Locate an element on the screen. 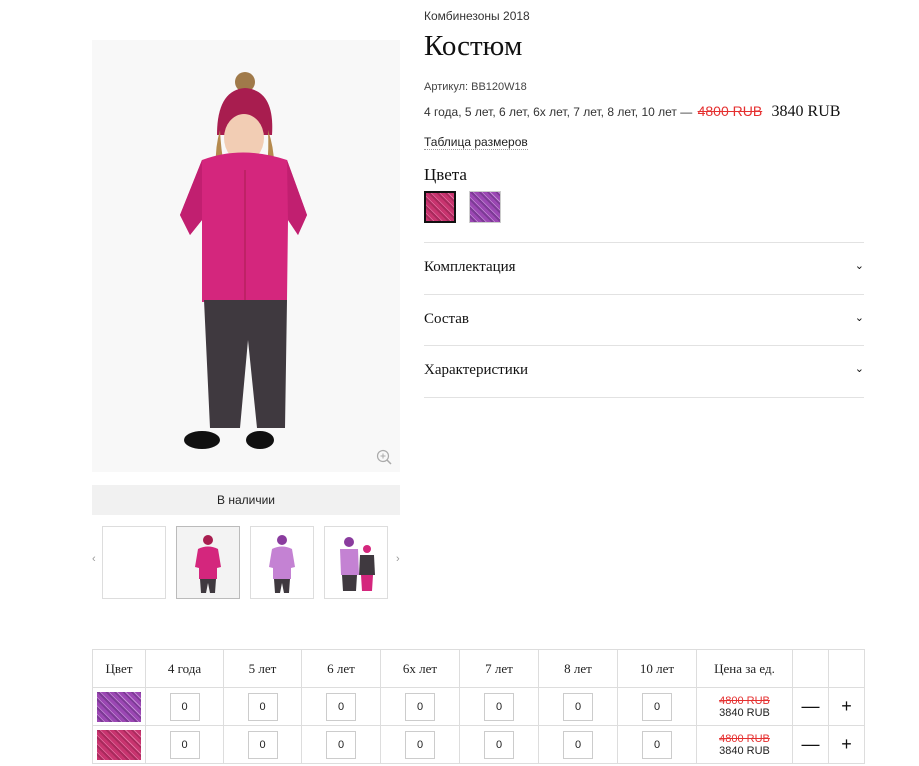 The image size is (919, 766). col-header: 4 года is located at coordinates (184, 668).